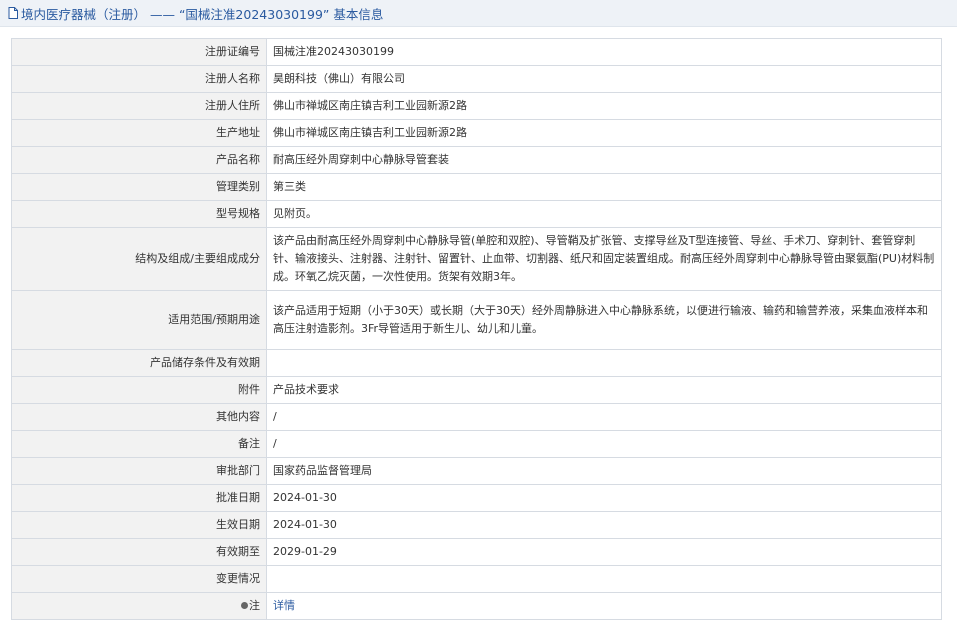 The image size is (957, 620). I want to click on field-label: 其他内容, so click(139, 417).